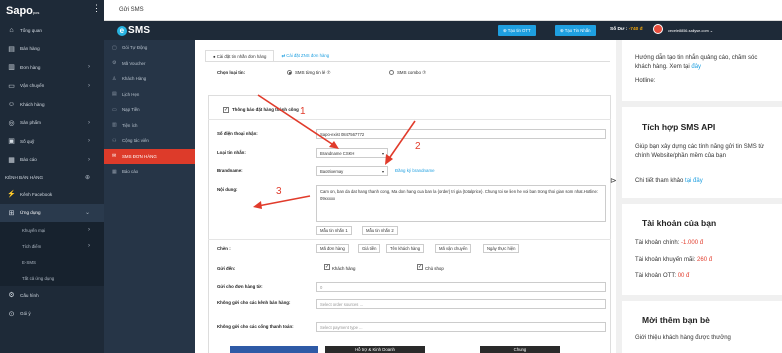 This screenshot has width=782, height=353. I want to click on content-label: Nội dung:, so click(227, 189).